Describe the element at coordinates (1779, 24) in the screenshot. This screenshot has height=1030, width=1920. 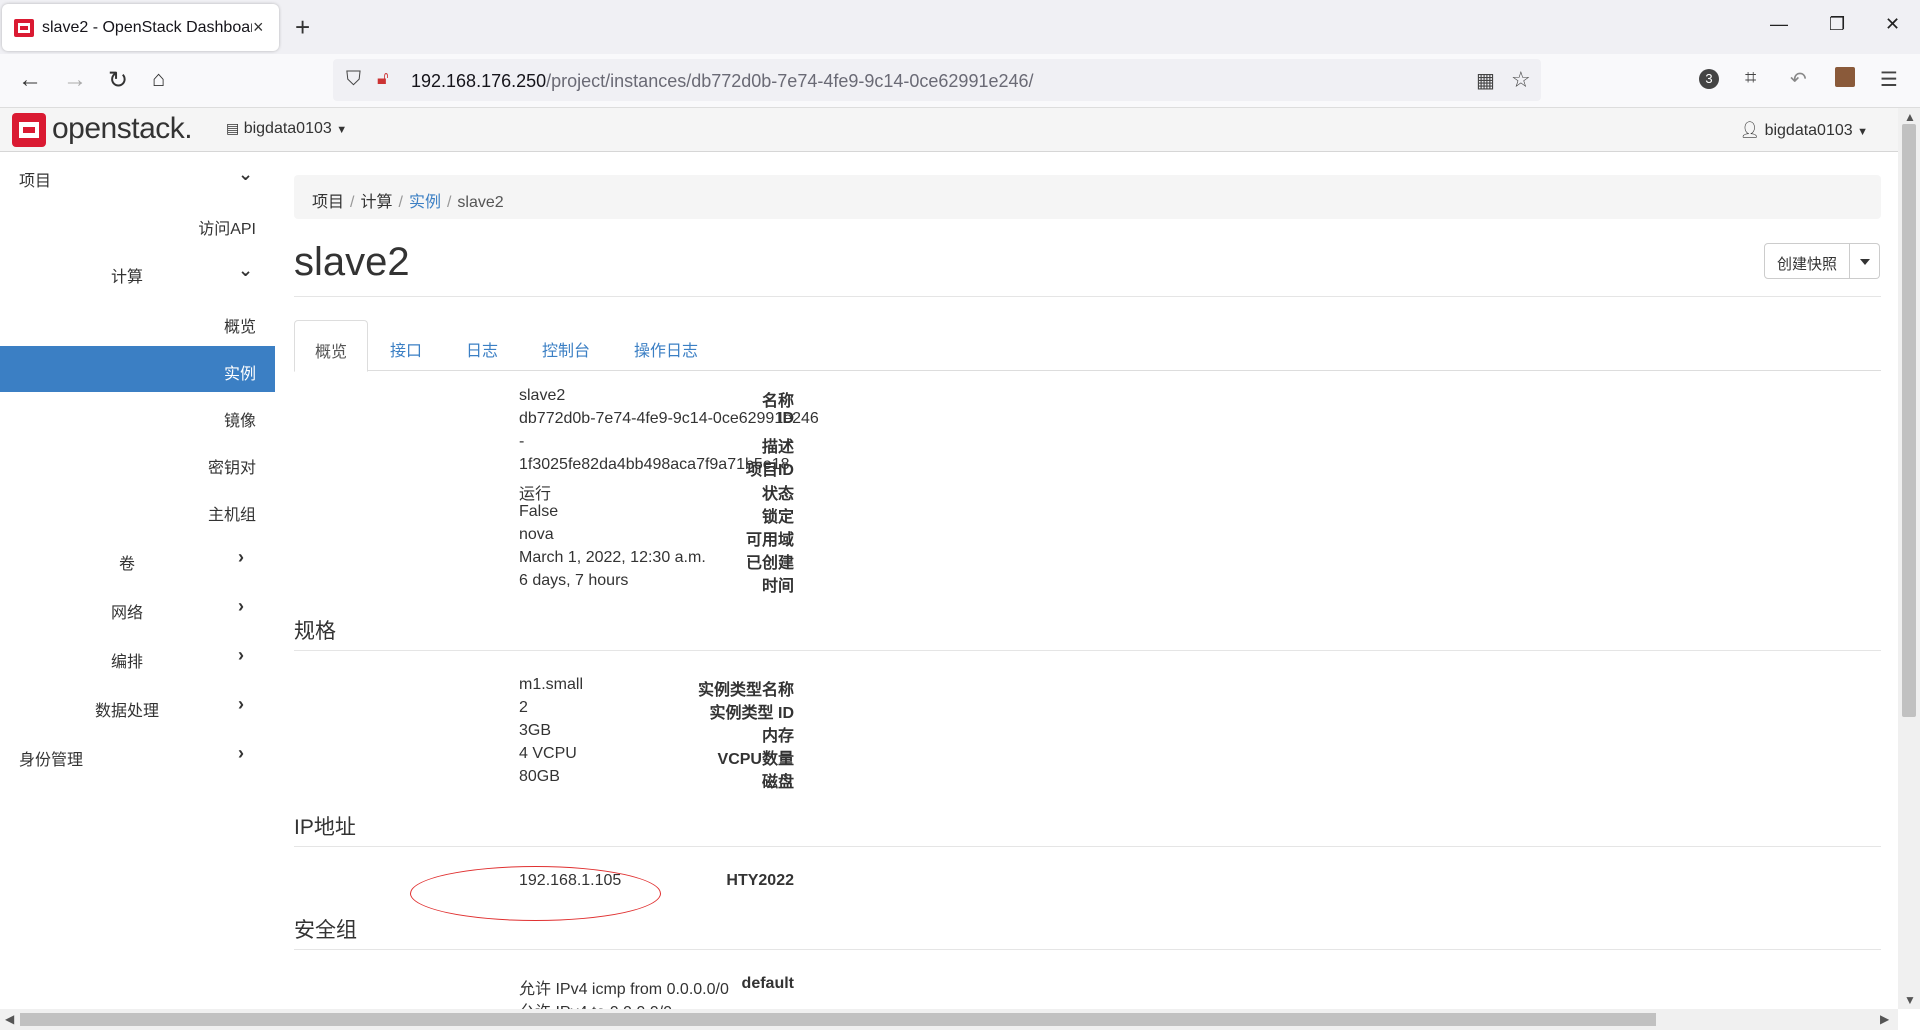
I see `minimize-icon: —` at that location.